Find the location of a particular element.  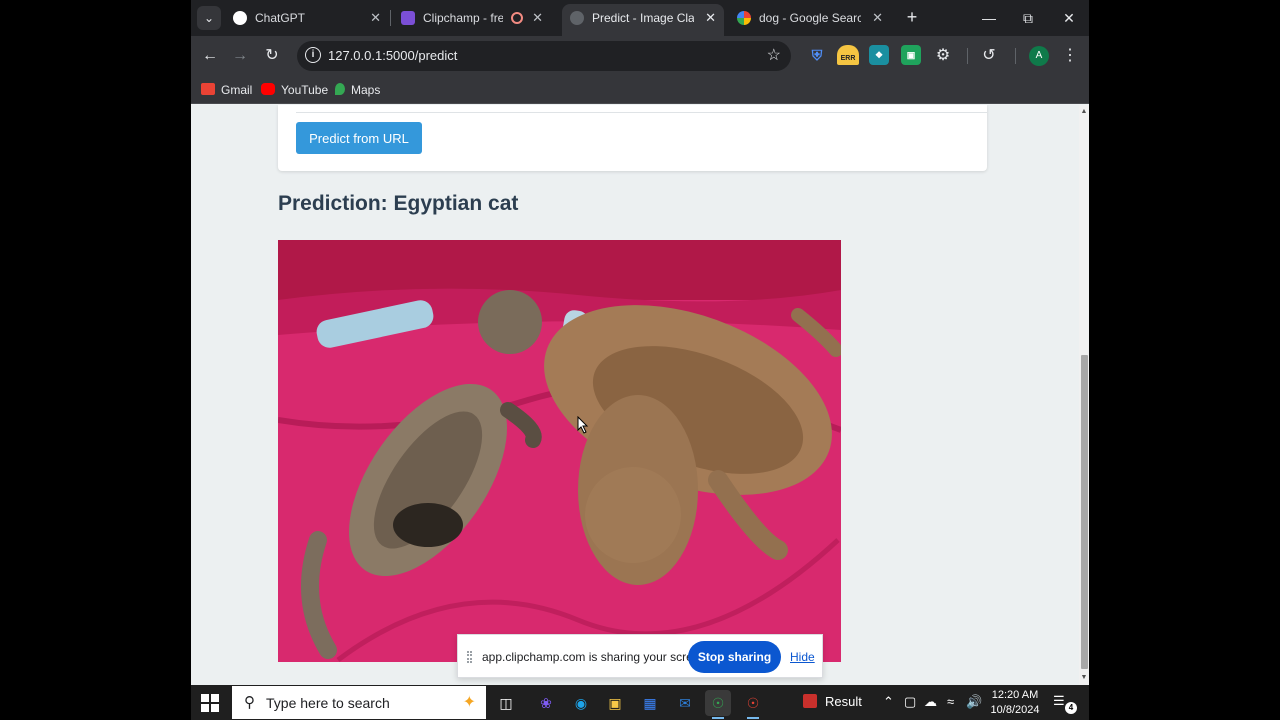

puzzle-tool-extension-icon: ❖ is located at coordinates (879, 55).